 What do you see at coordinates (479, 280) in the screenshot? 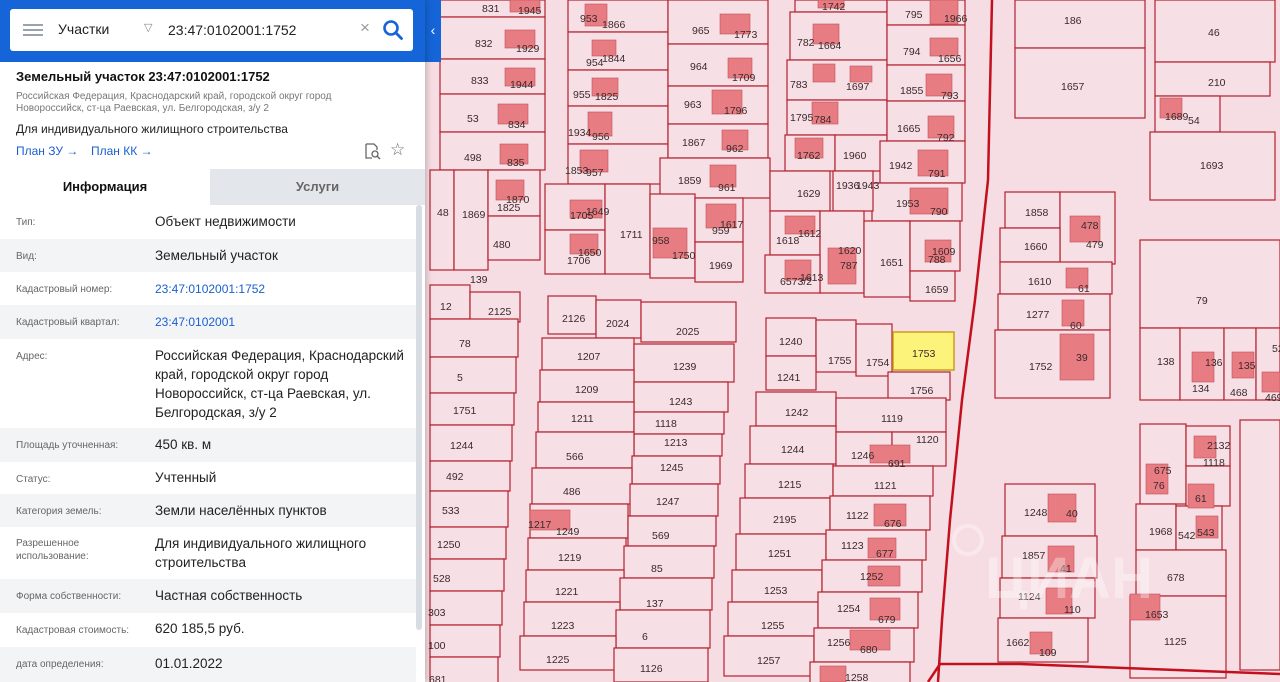
I see `parcel-label: 139` at bounding box center [479, 280].